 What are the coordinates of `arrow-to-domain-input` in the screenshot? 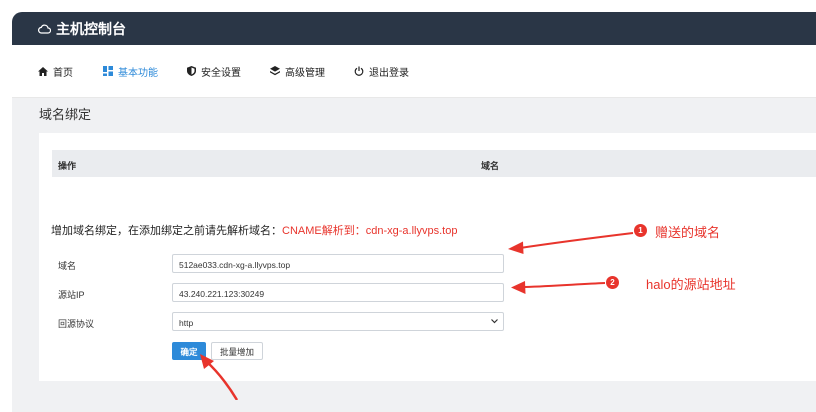 It's located at (571, 243).